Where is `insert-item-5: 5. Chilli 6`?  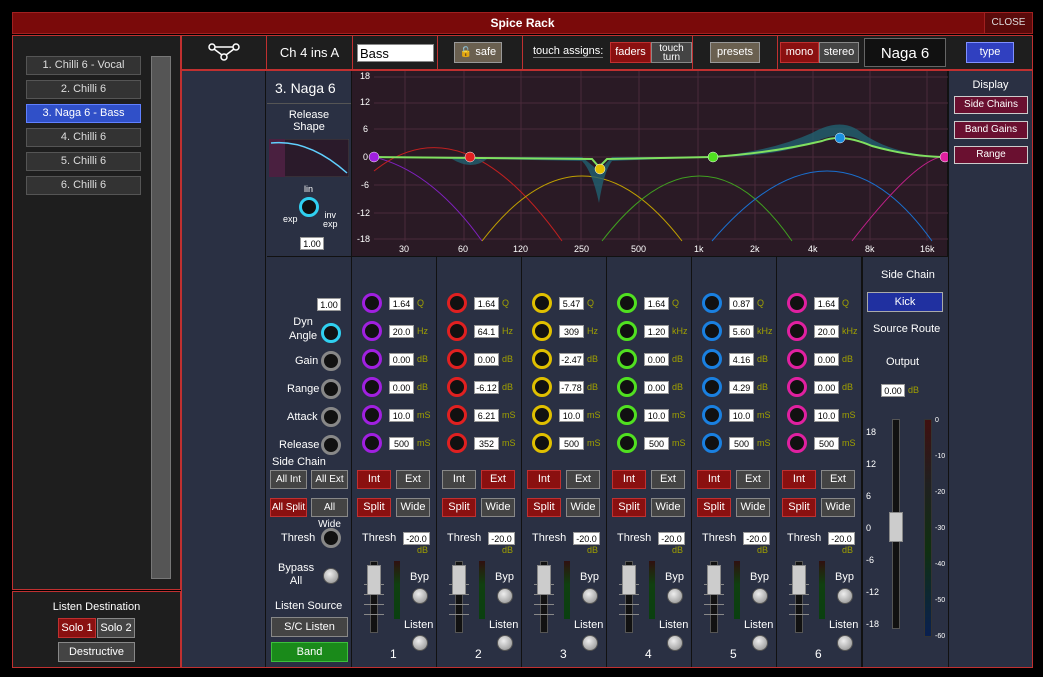 insert-item-5: 5. Chilli 6 is located at coordinates (83, 161).